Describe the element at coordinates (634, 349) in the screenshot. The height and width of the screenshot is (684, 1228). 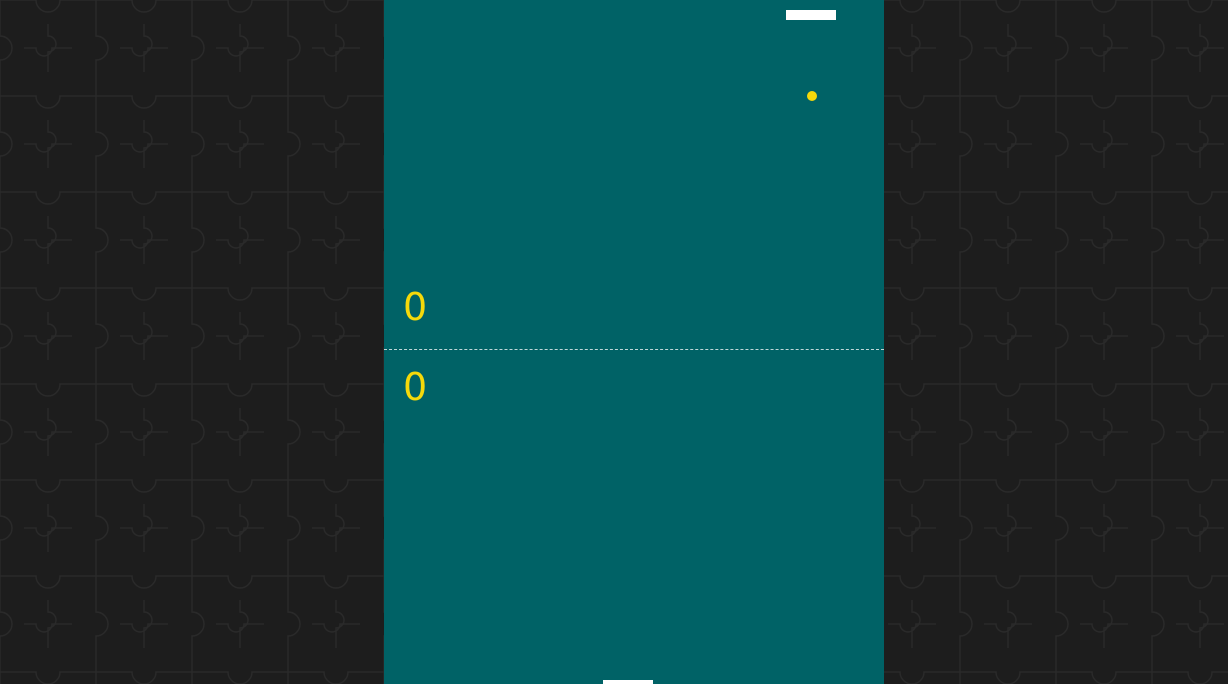
I see `center-net-line` at that location.